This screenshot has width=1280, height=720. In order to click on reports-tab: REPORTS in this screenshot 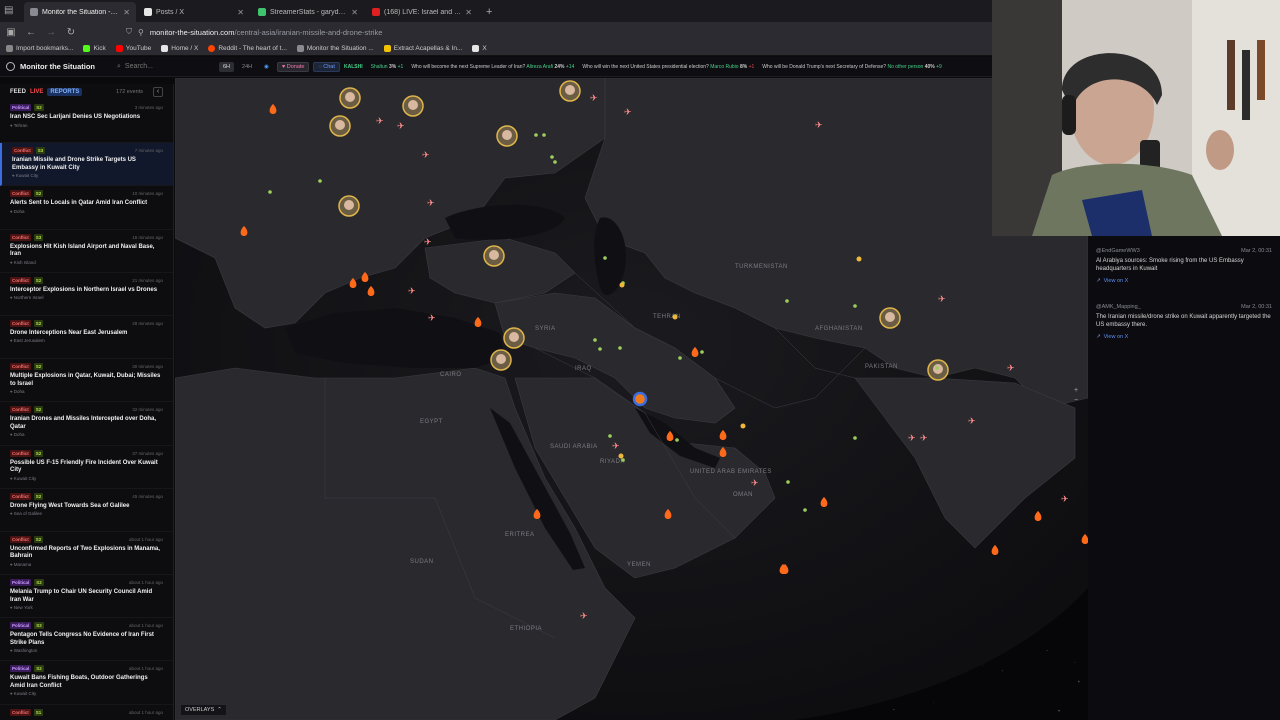, I will do `click(65, 92)`.